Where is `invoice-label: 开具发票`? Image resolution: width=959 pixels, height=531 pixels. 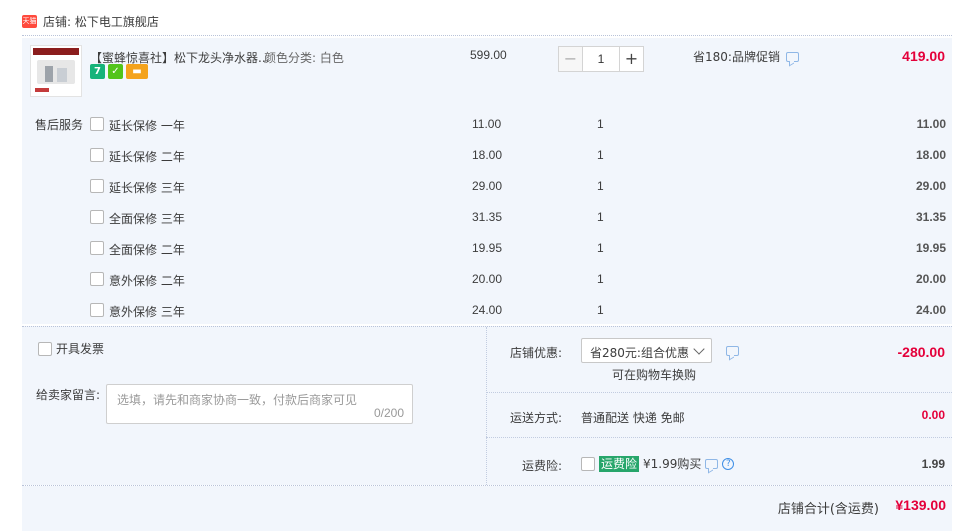 invoice-label: 开具发票 is located at coordinates (80, 349).